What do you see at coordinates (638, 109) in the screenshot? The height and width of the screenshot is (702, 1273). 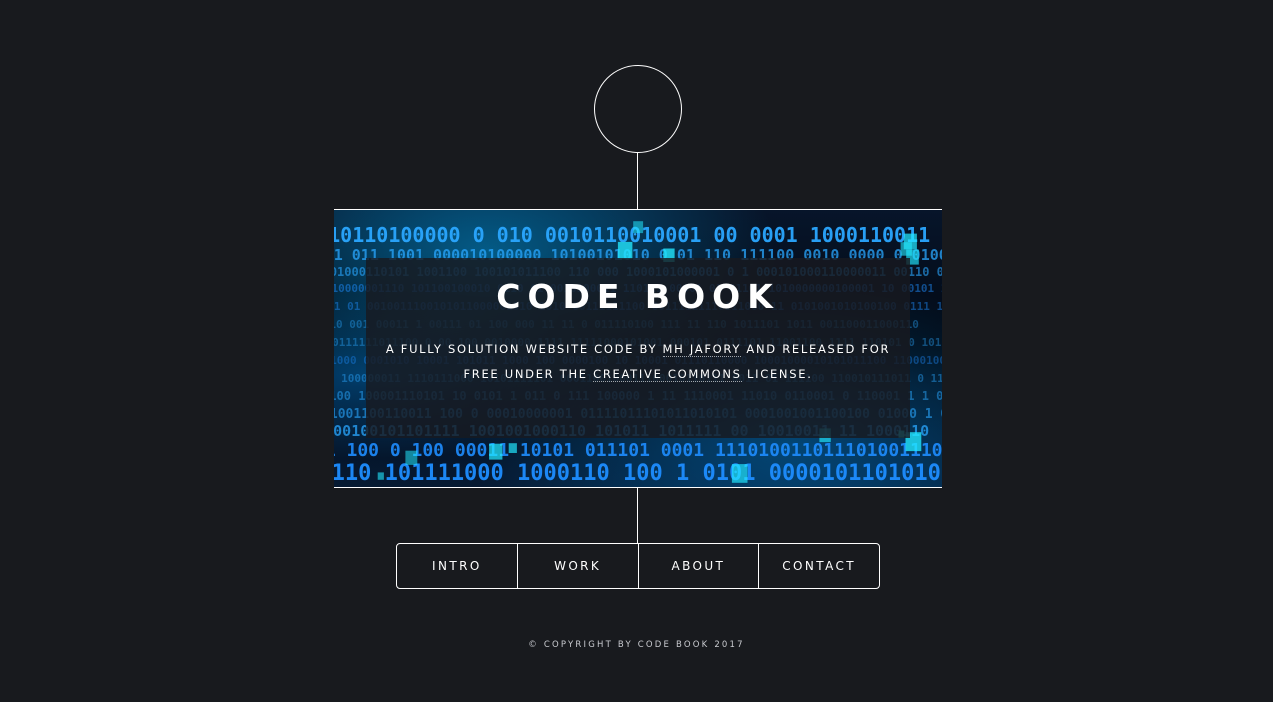 I see `circle-logo-icon` at bounding box center [638, 109].